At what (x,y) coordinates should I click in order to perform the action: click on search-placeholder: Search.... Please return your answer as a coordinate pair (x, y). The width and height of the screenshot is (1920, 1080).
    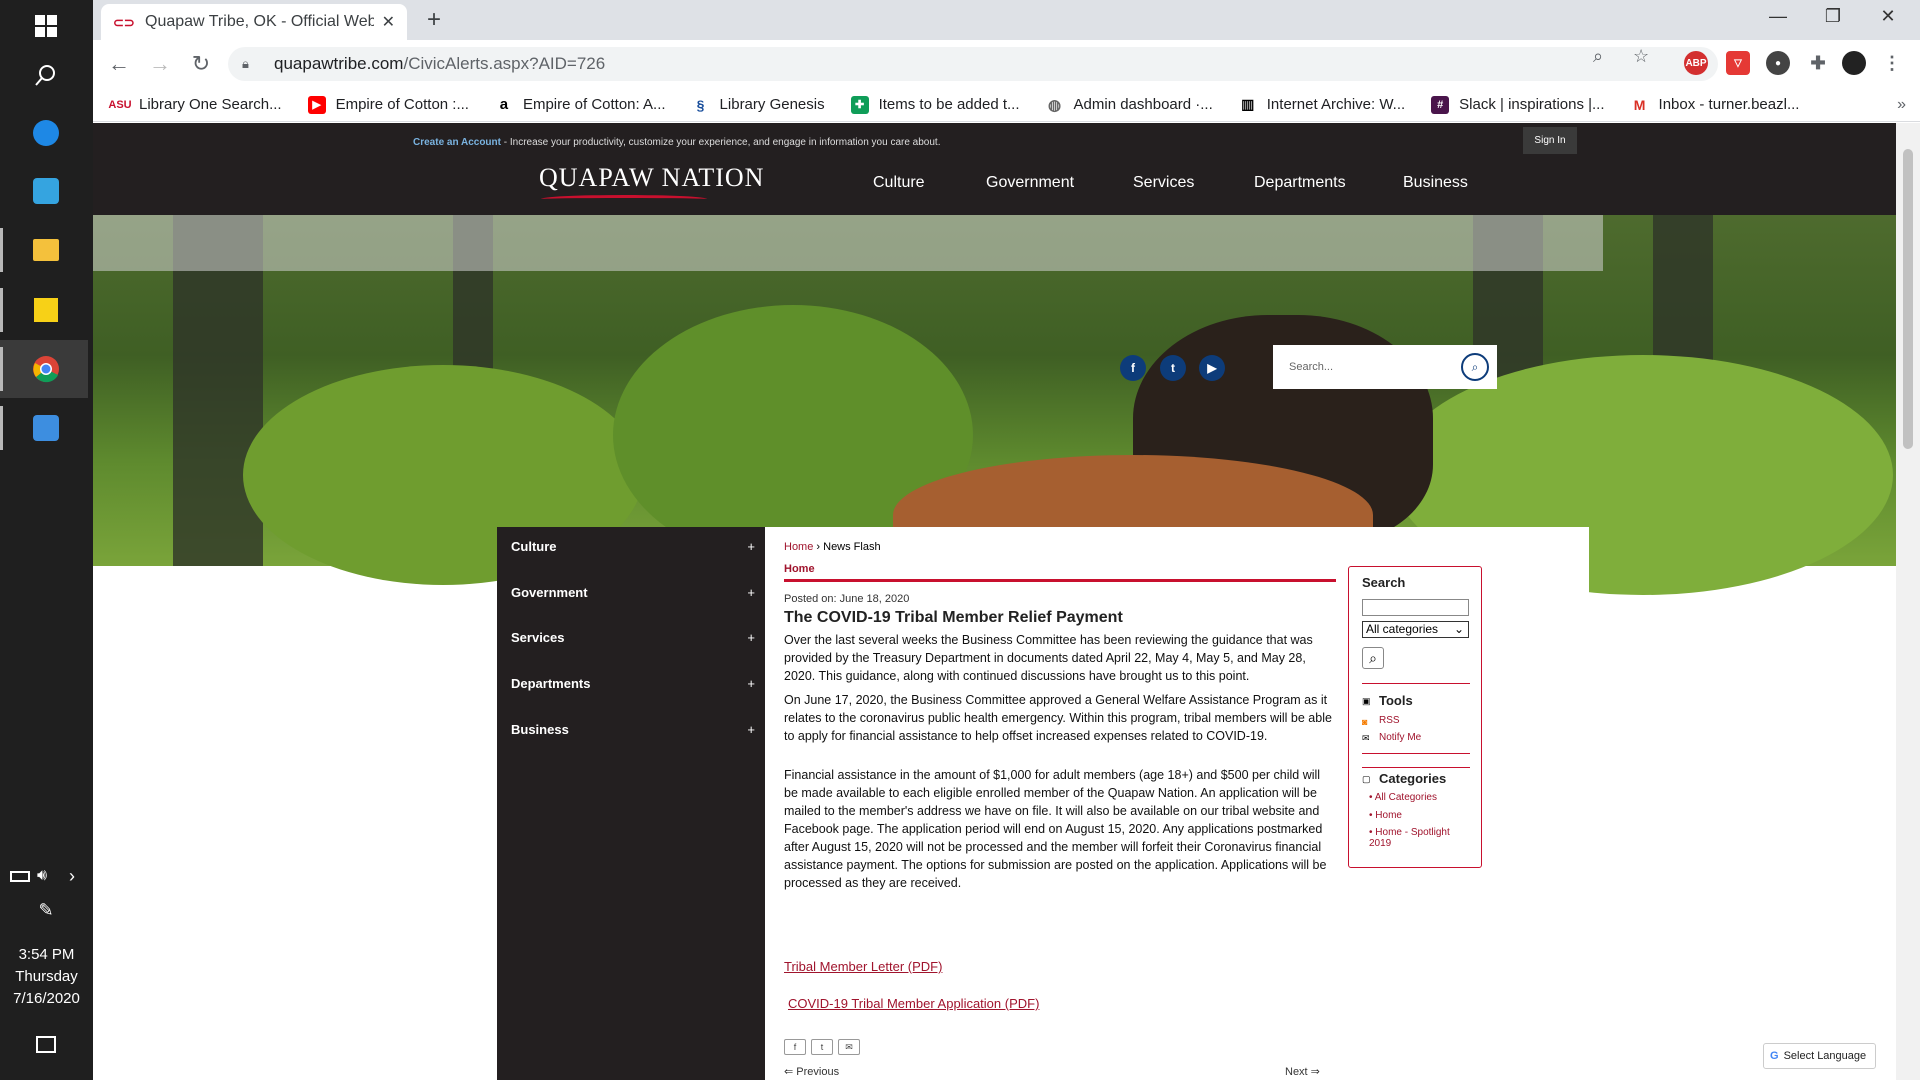
    Looking at the image, I should click on (1311, 367).